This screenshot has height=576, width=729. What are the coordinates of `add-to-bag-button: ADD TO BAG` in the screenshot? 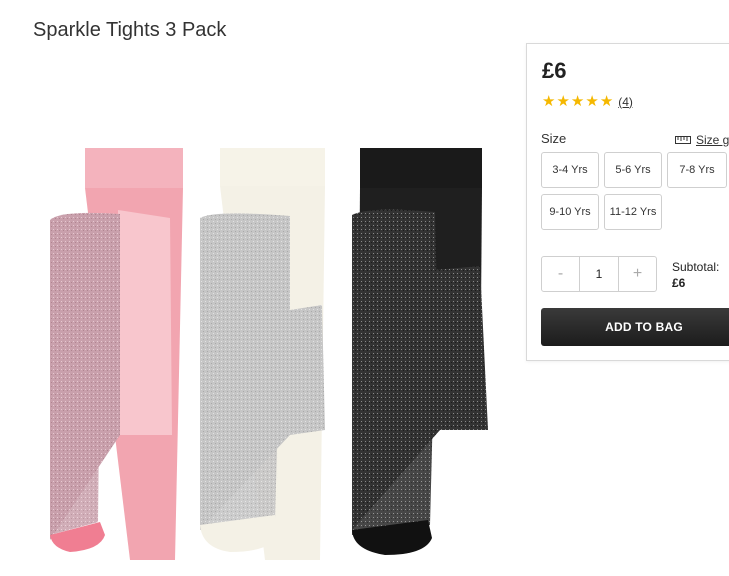 It's located at (635, 327).